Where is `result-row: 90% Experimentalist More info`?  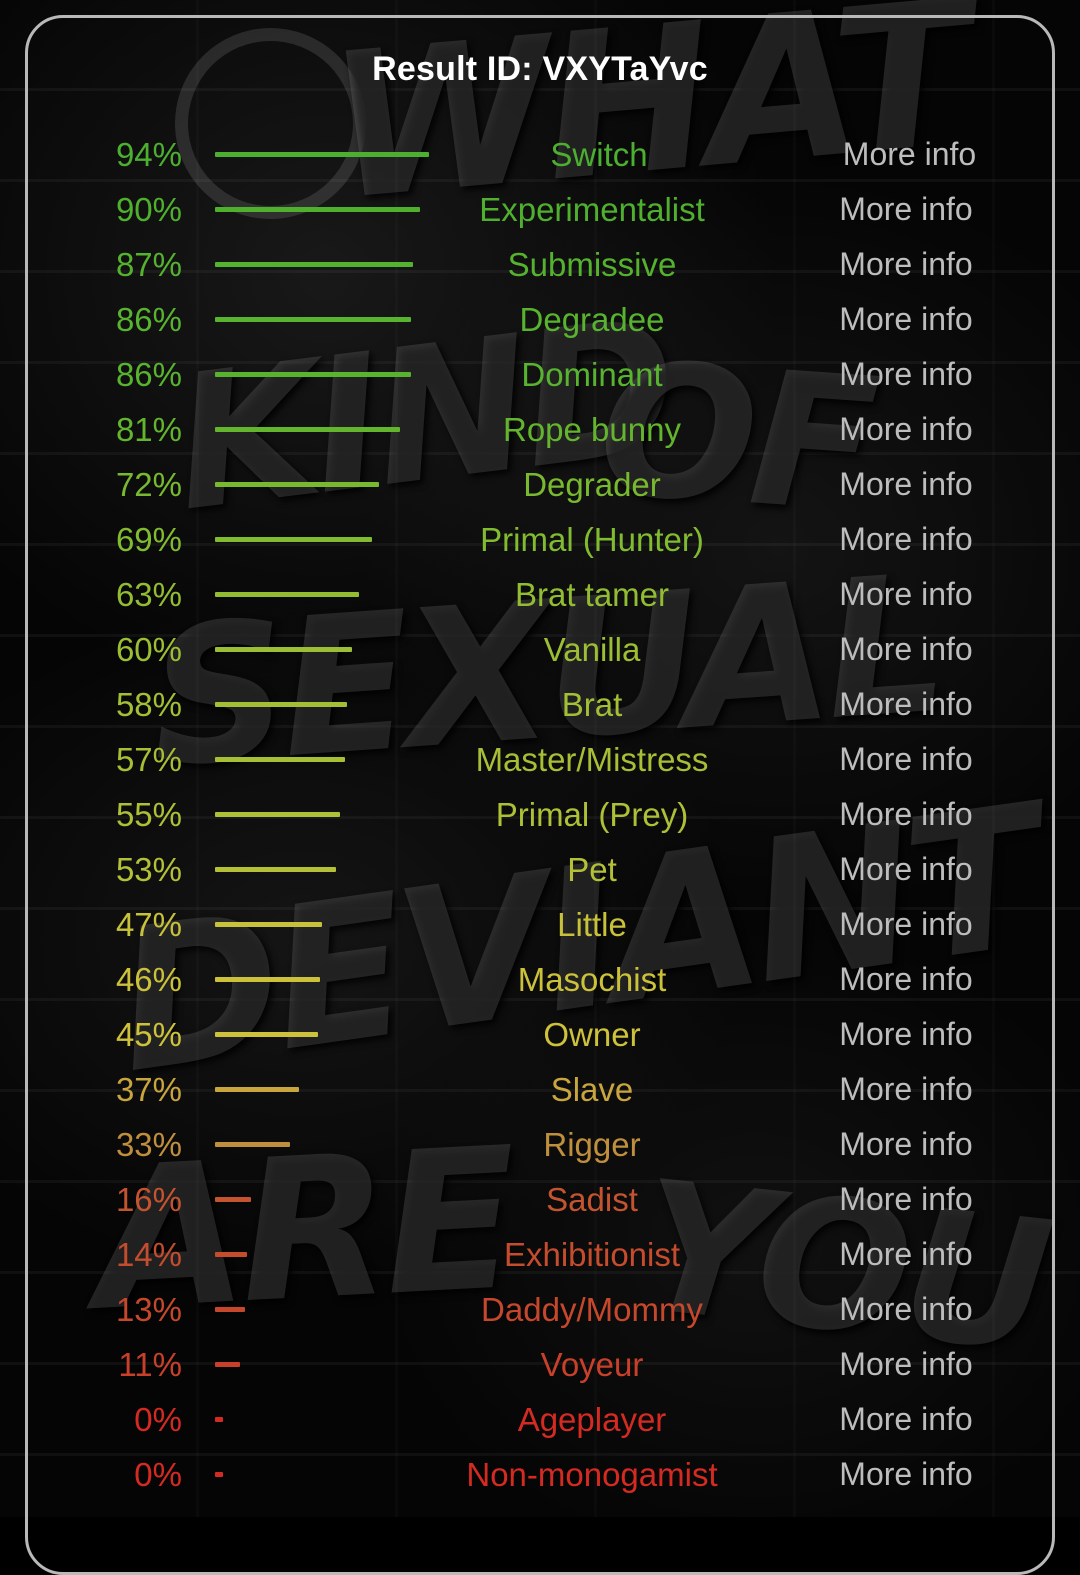 result-row: 90% Experimentalist More info is located at coordinates (540, 209).